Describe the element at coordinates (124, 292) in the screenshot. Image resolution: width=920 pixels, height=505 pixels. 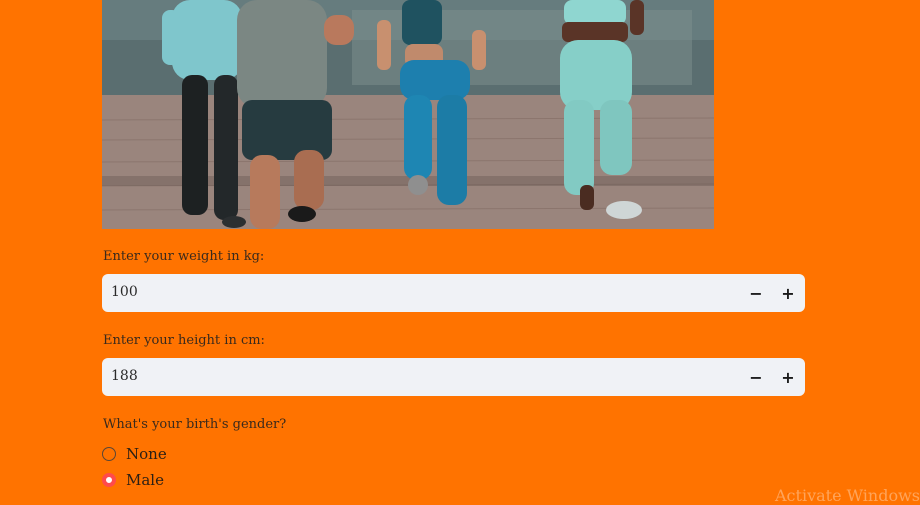
I see `weight-value: 100` at that location.